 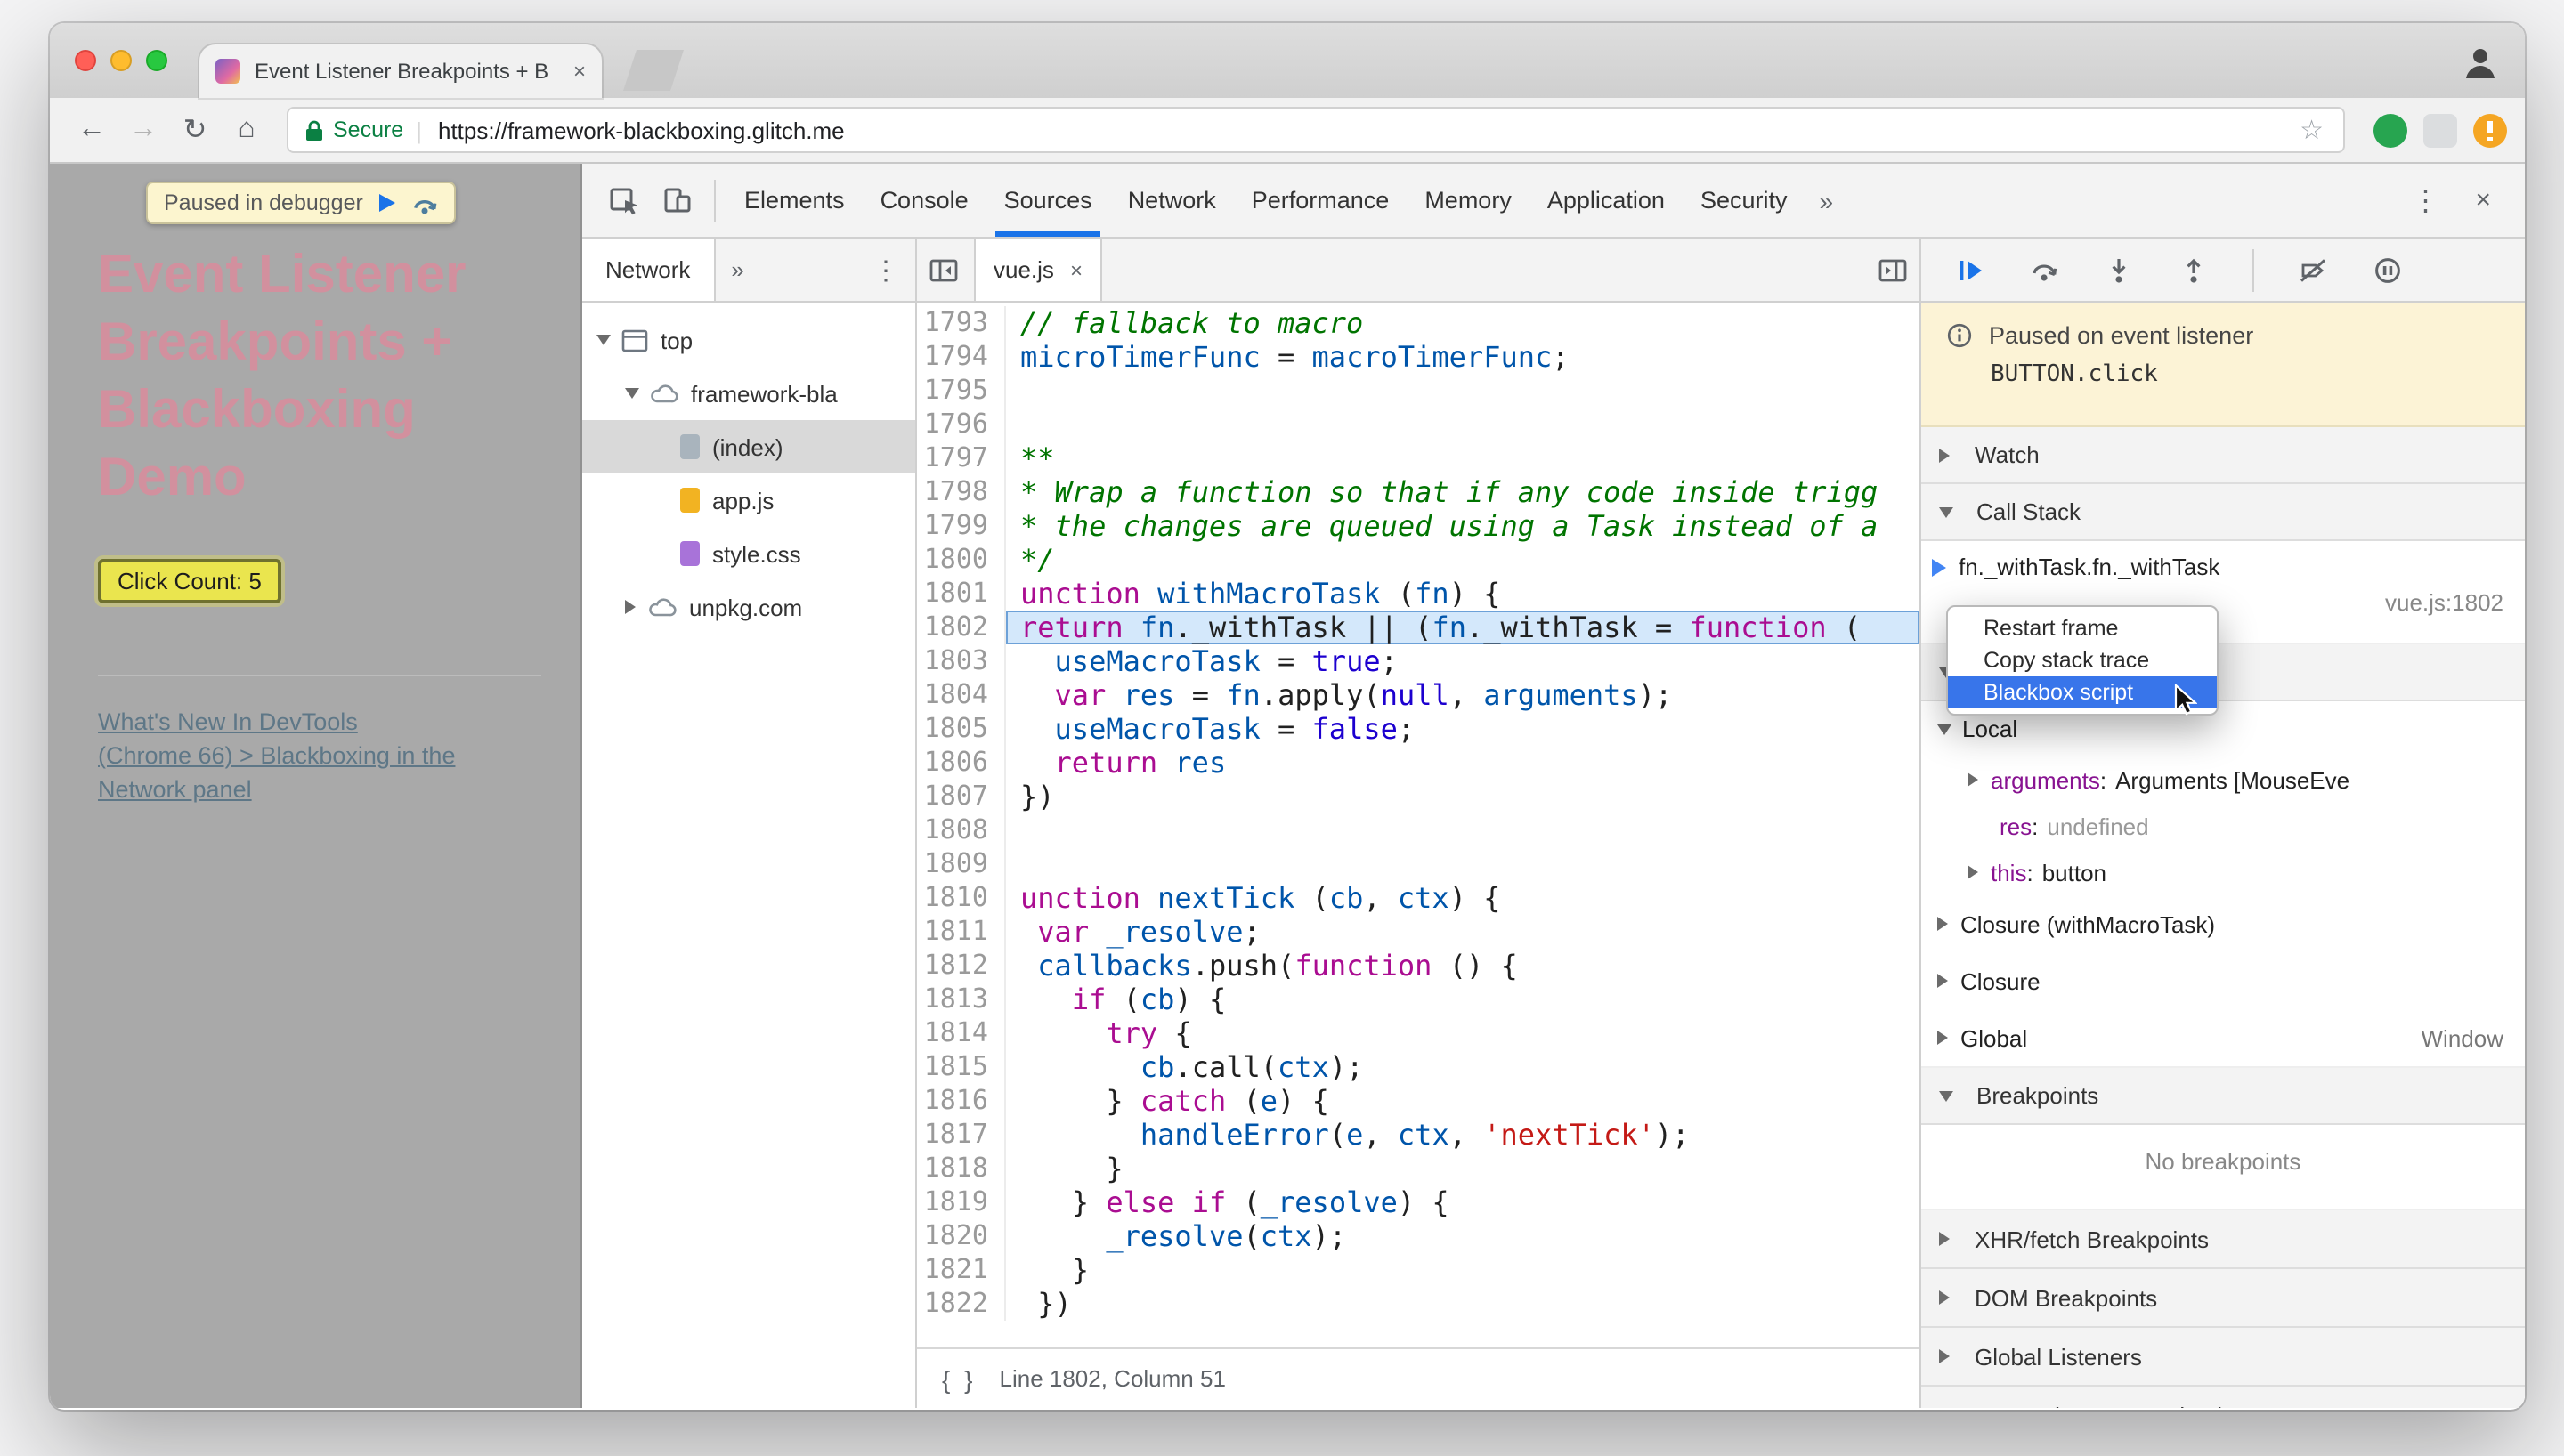 I want to click on line-number: 1806, so click(x=961, y=763).